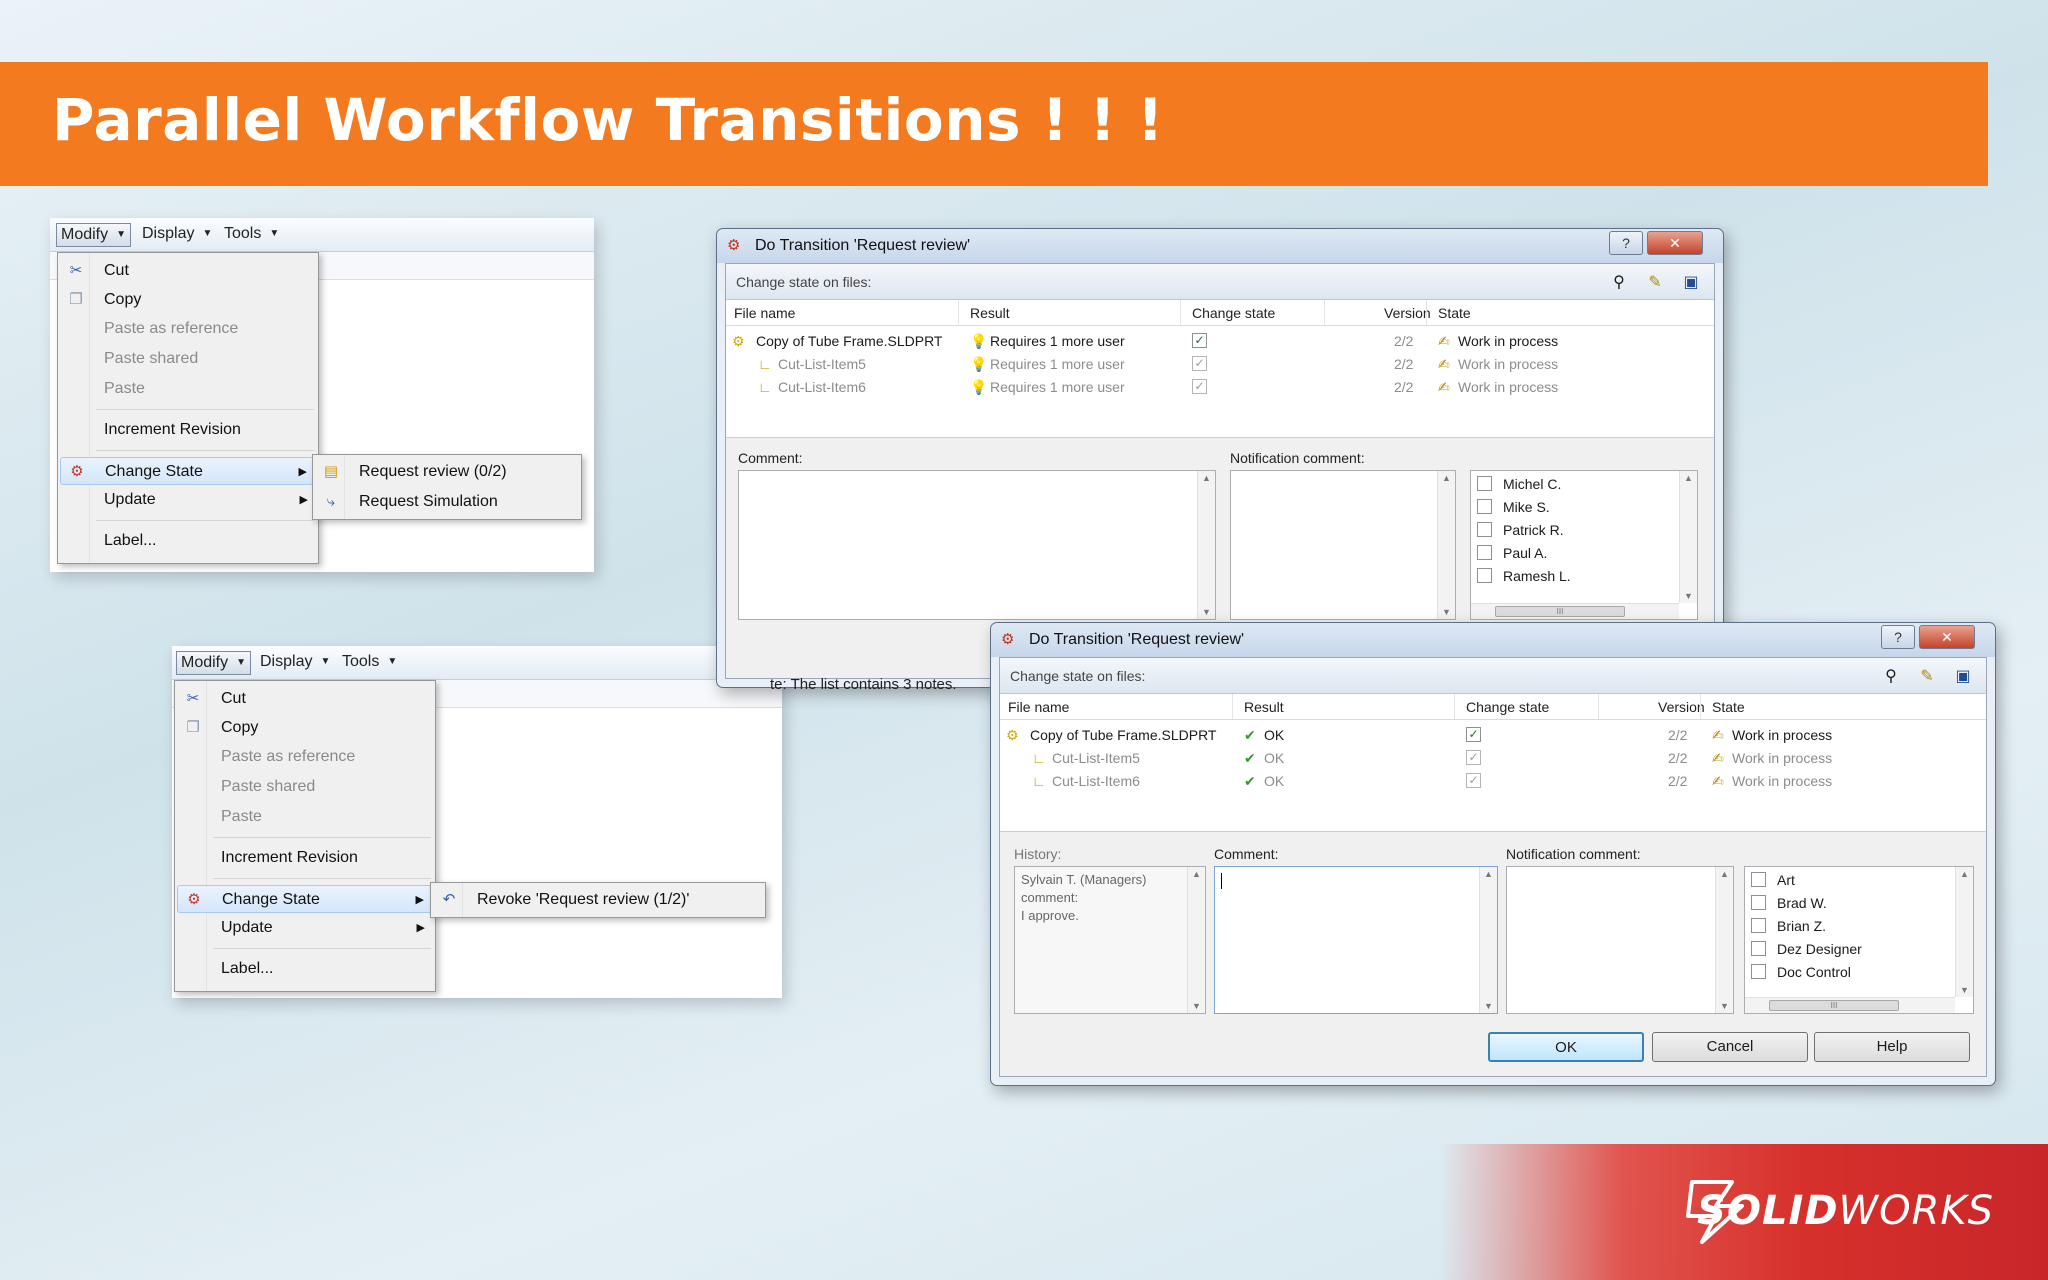  I want to click on user-checkbox-item: Brian Z., so click(1788, 926).